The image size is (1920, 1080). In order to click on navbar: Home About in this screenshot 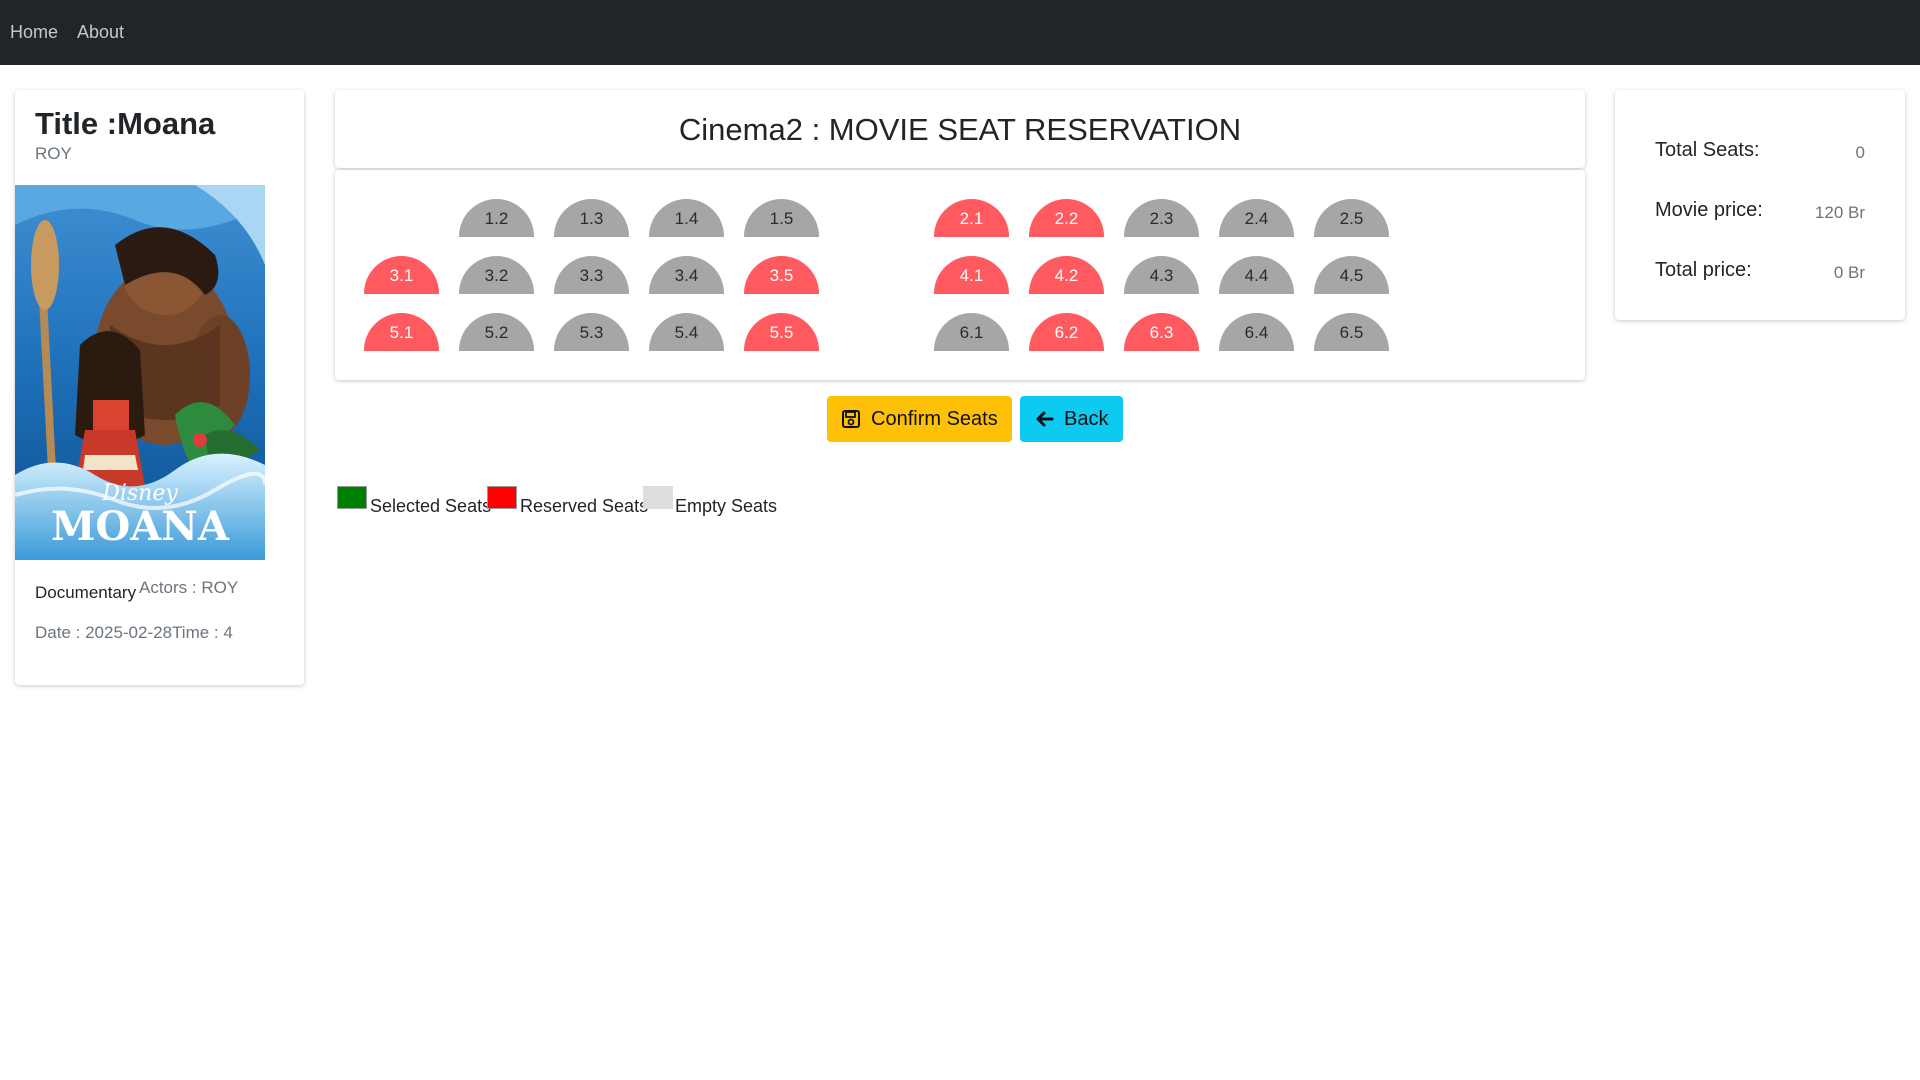, I will do `click(960, 32)`.